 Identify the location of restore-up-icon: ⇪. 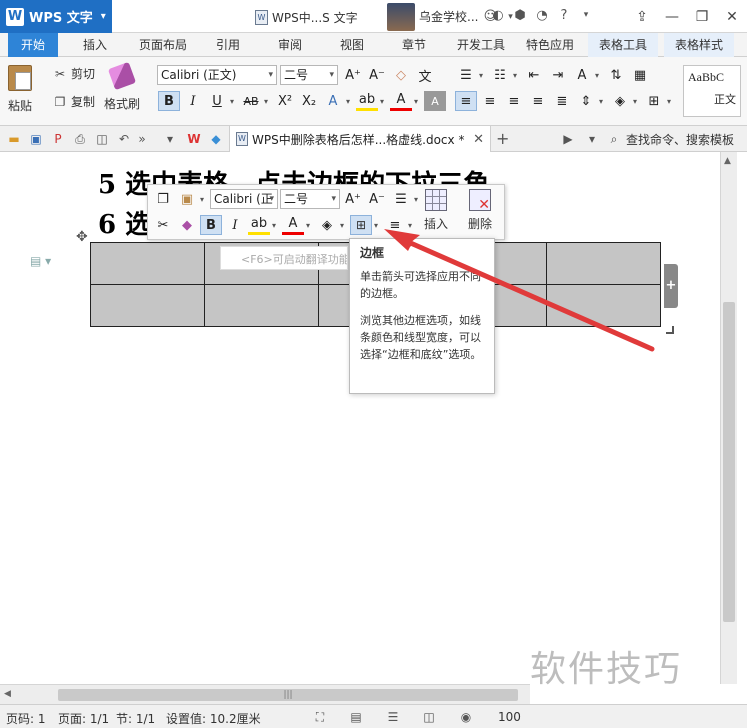
(642, 16).